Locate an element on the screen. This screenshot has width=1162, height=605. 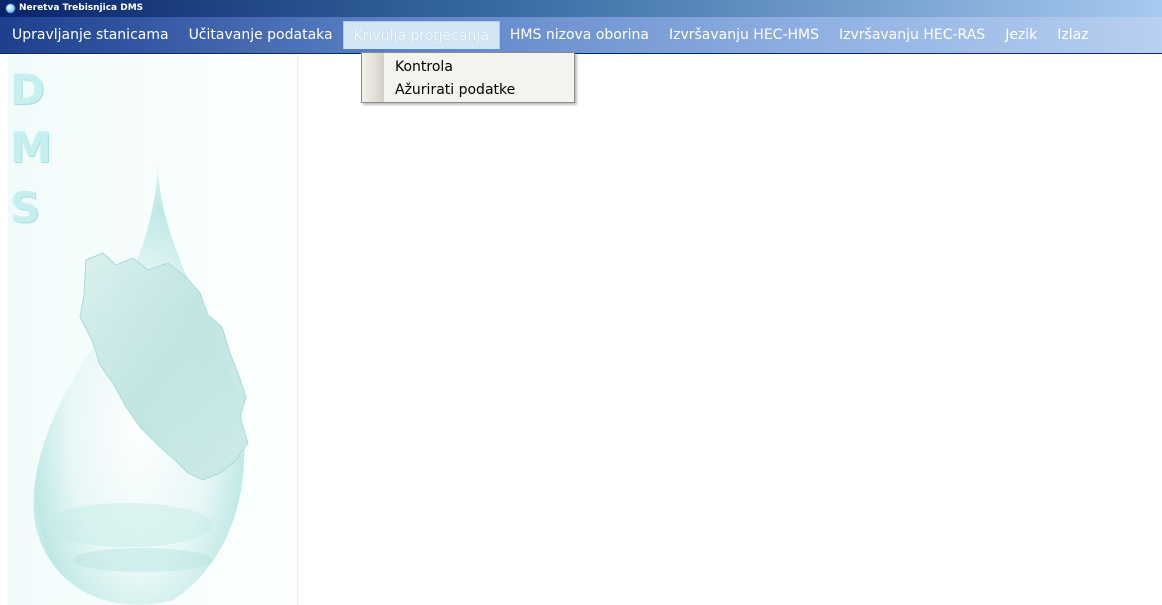
menu-izvrsavanju-hec-hms: Izvršavanju HEC-HMS is located at coordinates (744, 35).